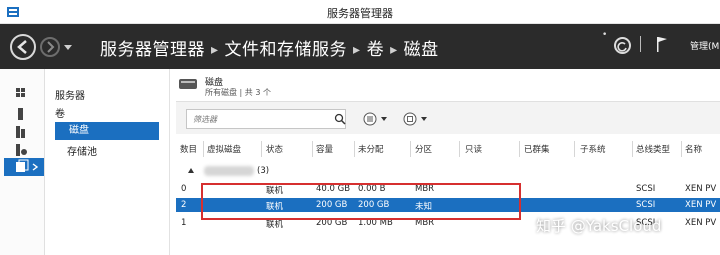 This screenshot has height=255, width=720. I want to click on breadcrumb: 服务器管理器 ▸ 文件和存储服务 ▸ 卷 ▸ 磁盘, so click(269, 47).